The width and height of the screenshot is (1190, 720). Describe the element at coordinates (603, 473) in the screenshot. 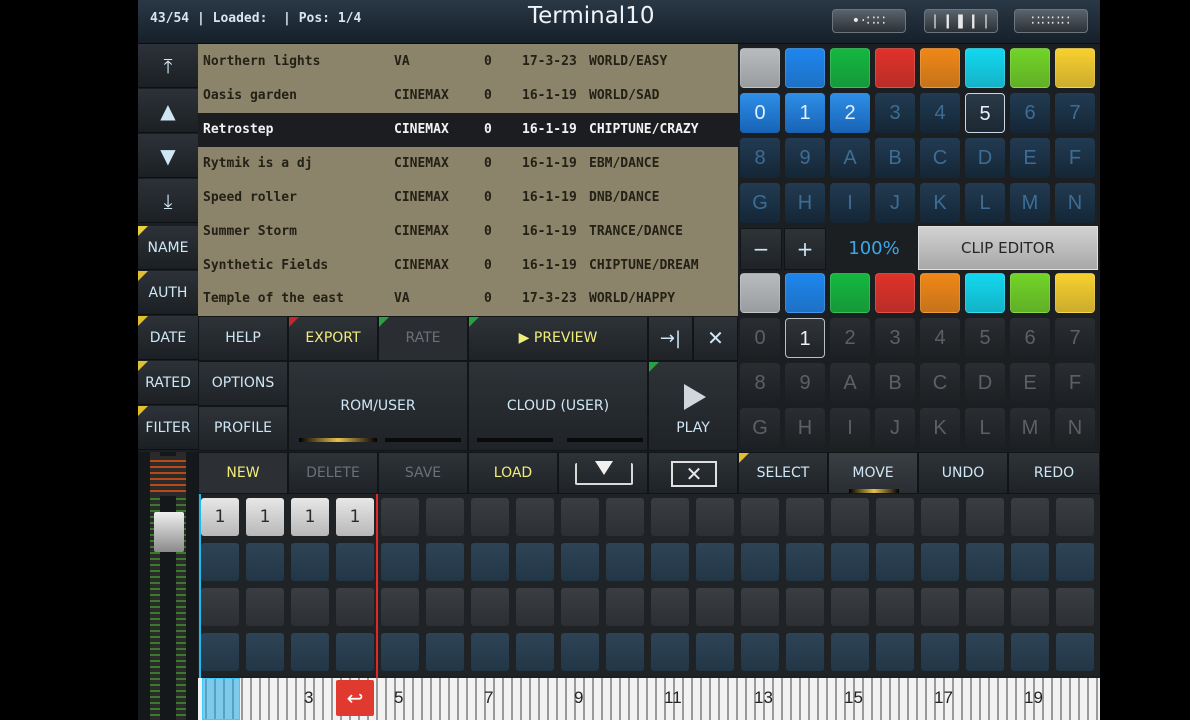

I see `import-button` at that location.